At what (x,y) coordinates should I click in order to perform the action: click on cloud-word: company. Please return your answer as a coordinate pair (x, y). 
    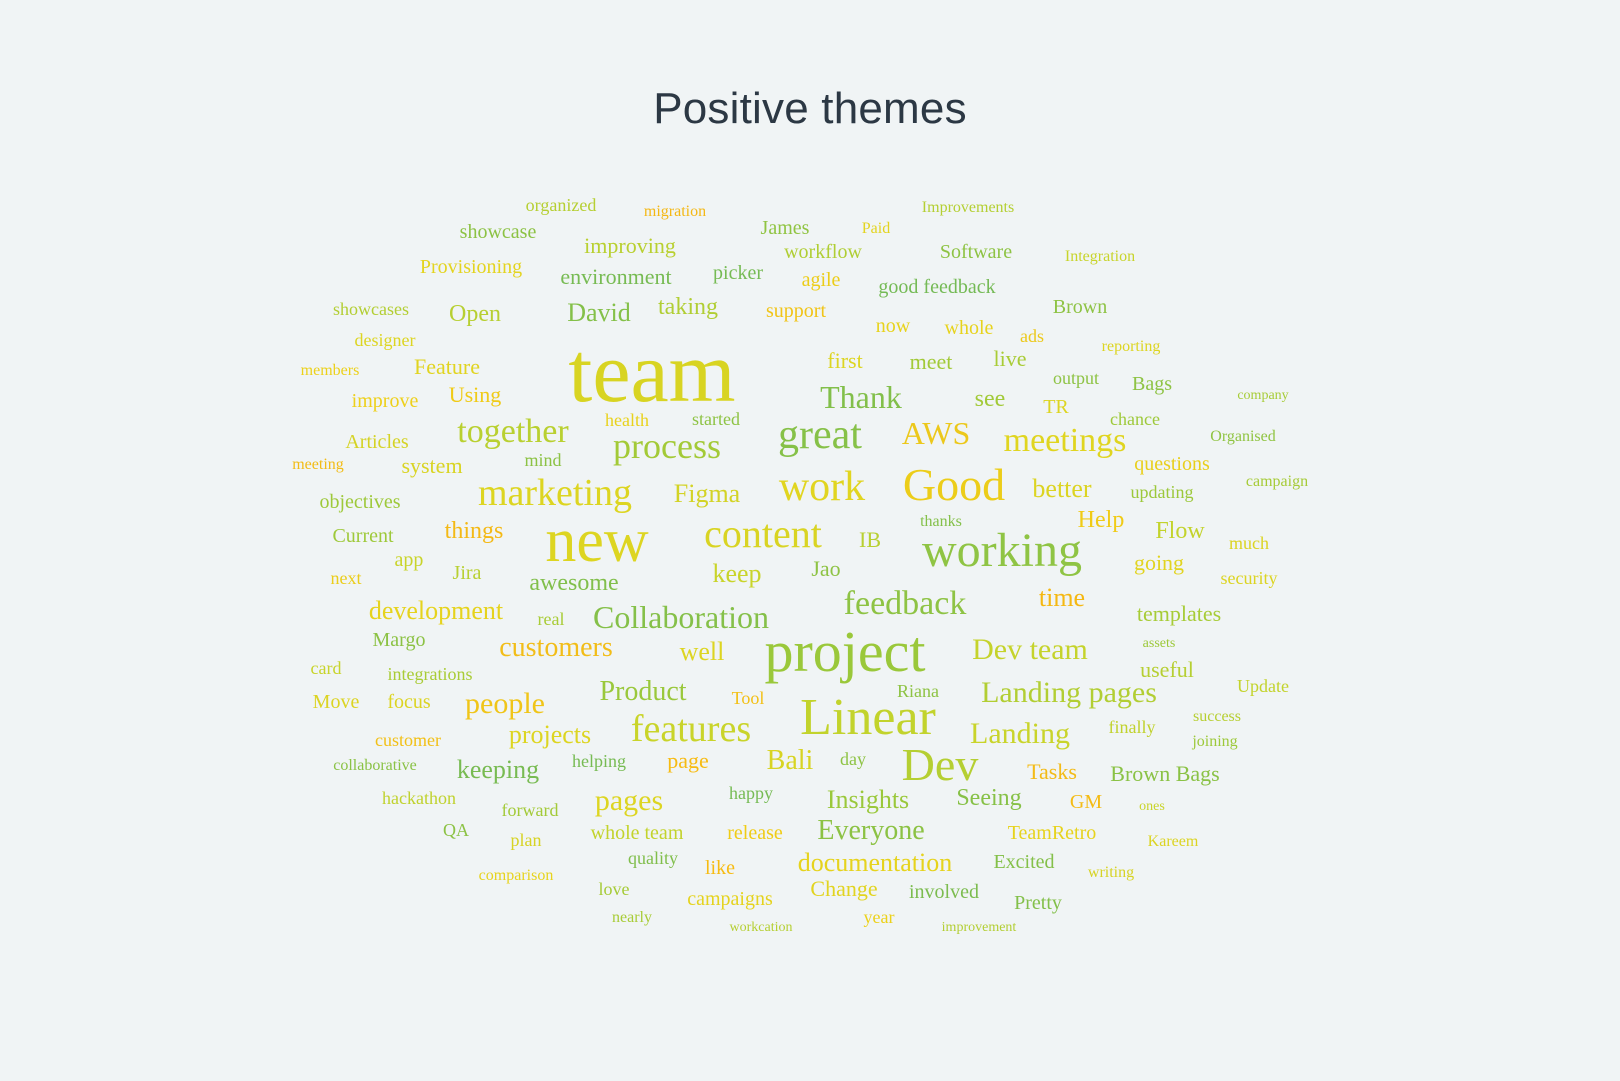
    Looking at the image, I should click on (1262, 396).